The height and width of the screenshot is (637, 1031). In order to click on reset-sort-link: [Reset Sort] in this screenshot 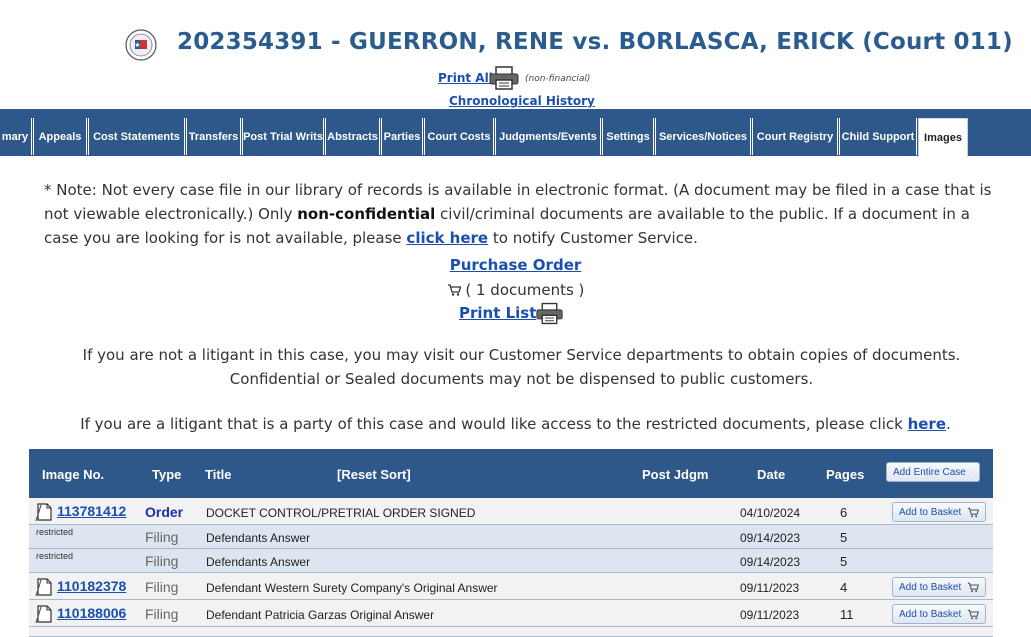, I will do `click(374, 474)`.